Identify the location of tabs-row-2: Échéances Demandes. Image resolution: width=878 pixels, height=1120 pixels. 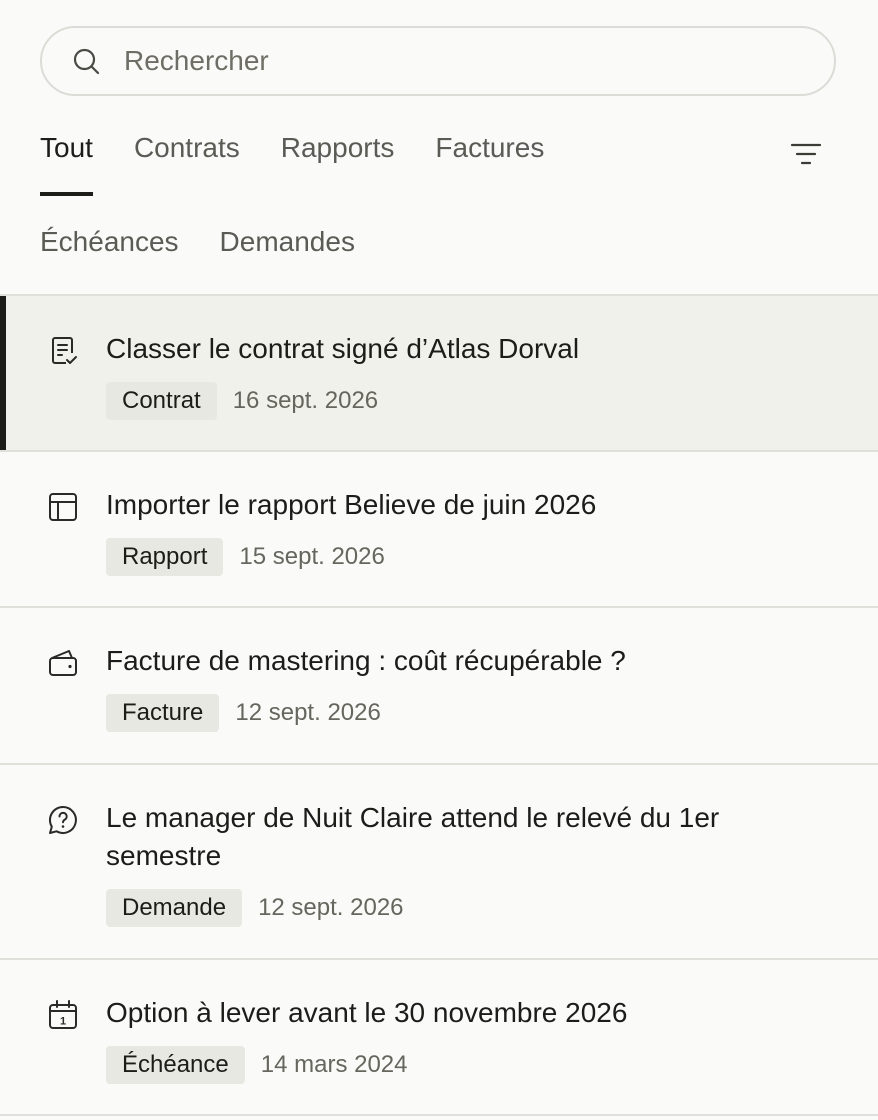
(218, 257).